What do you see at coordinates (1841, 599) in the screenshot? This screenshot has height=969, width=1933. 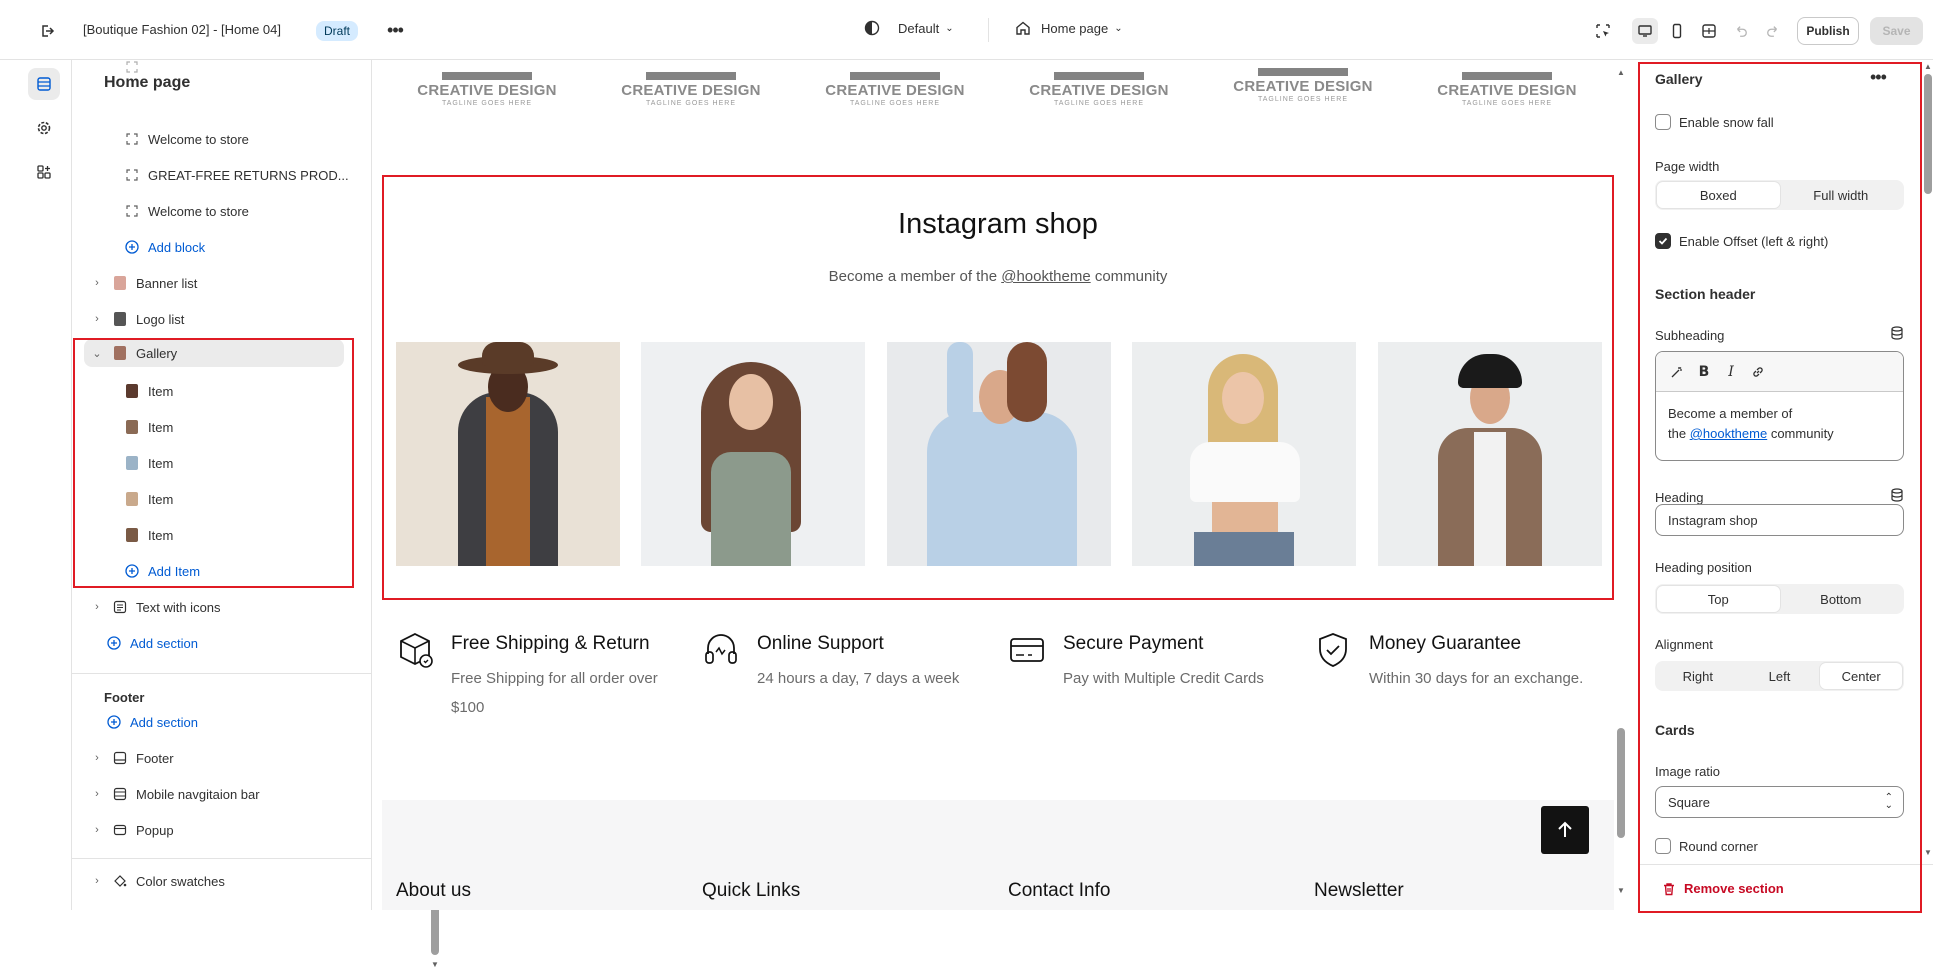 I see `heading-position-bottom: Bottom` at bounding box center [1841, 599].